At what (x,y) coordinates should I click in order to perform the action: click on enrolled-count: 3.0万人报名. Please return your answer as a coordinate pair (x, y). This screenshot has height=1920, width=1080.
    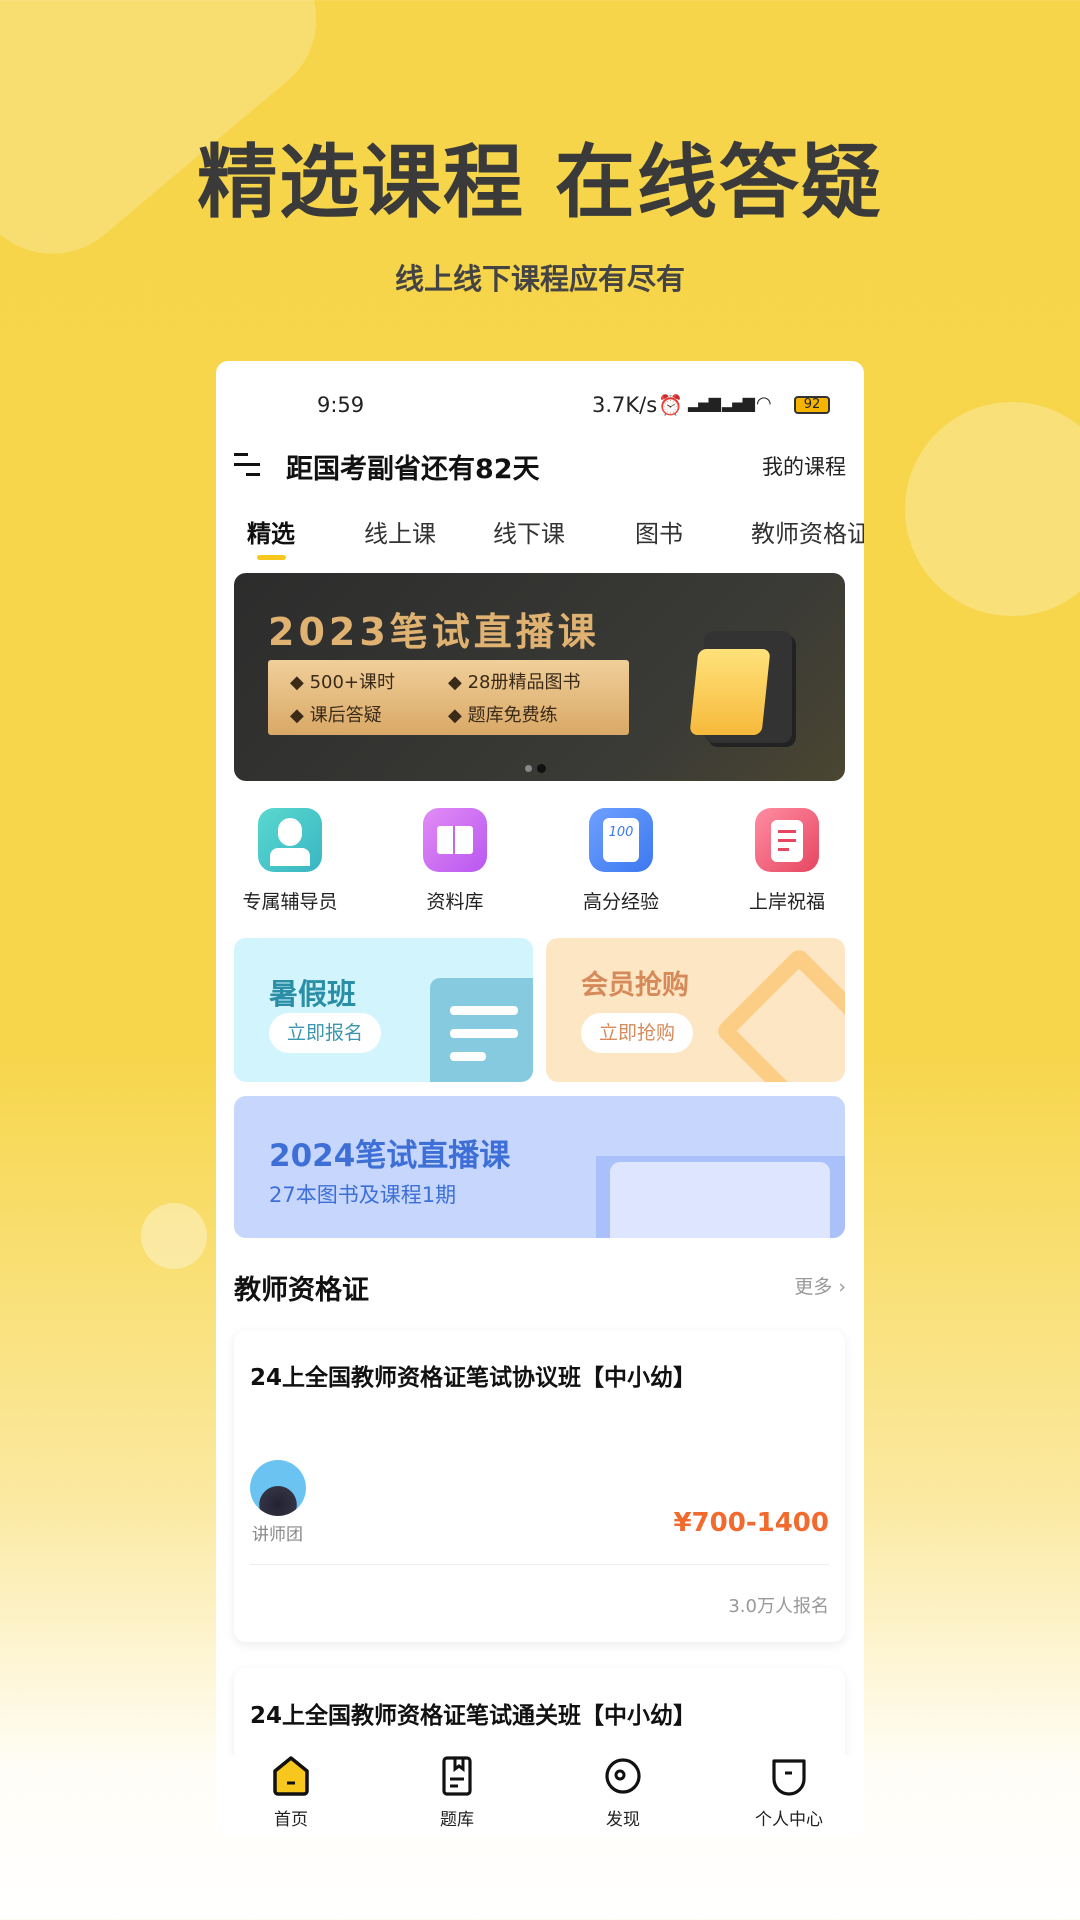
    Looking at the image, I should click on (778, 1606).